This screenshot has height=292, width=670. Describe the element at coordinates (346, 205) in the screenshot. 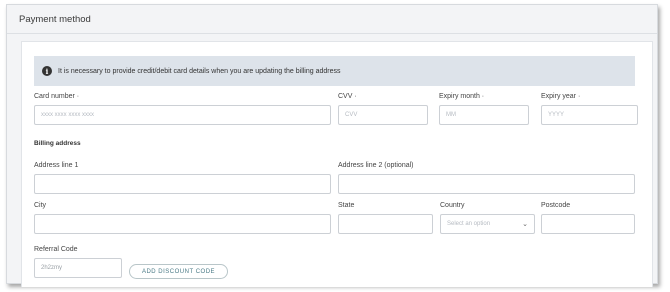

I see `state-label: State` at that location.